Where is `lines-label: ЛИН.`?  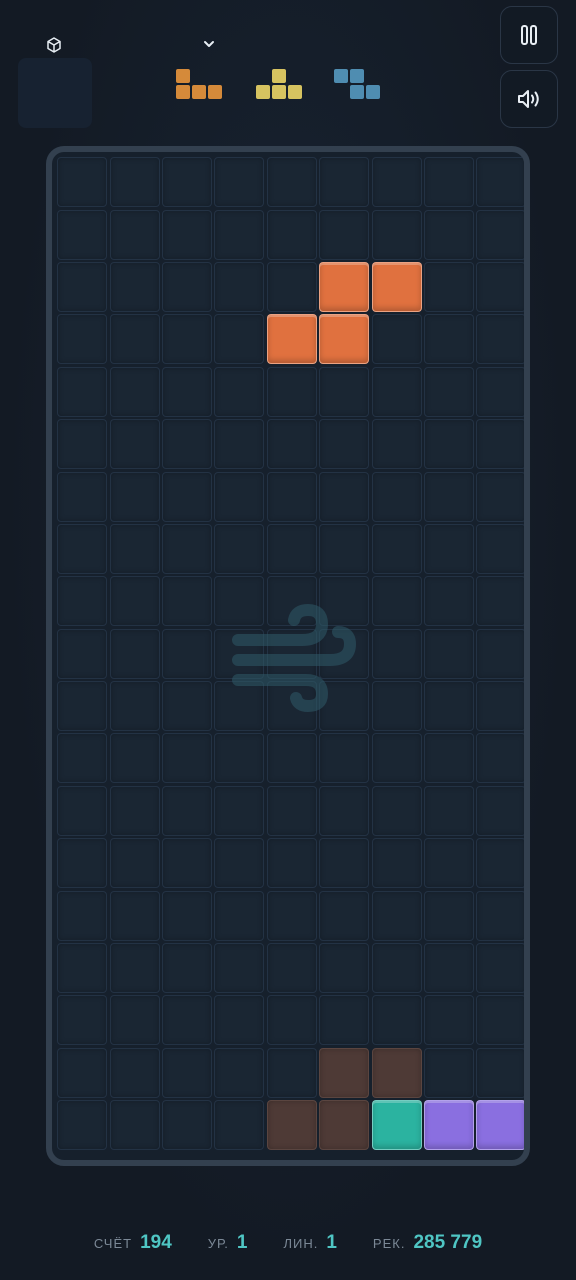 lines-label: ЛИН. is located at coordinates (301, 1243).